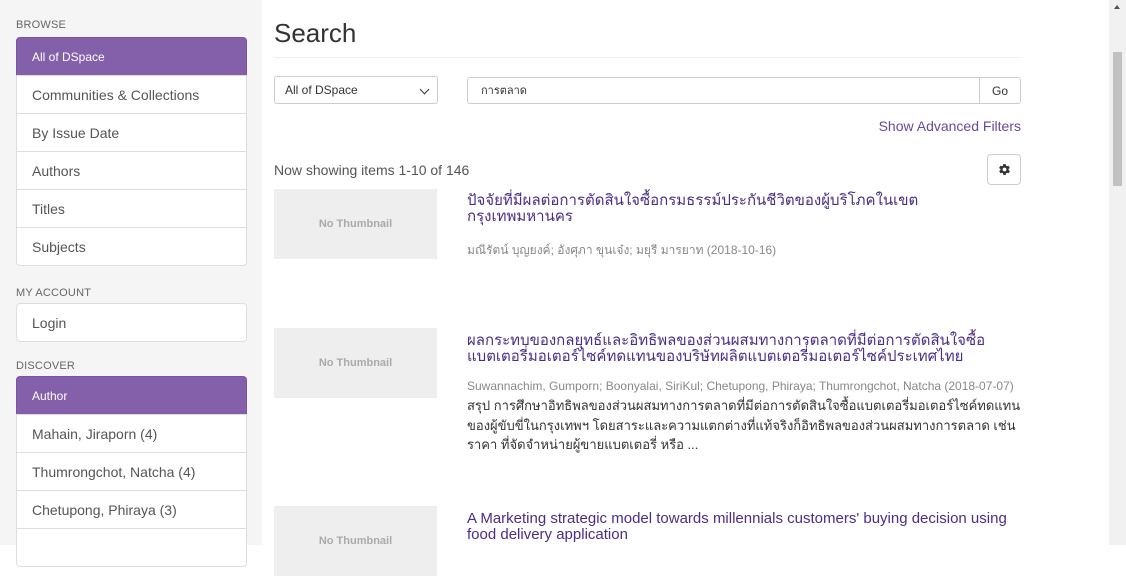 The width and height of the screenshot is (1126, 576). Describe the element at coordinates (424, 89) in the screenshot. I see `chevron-down-icon` at that location.